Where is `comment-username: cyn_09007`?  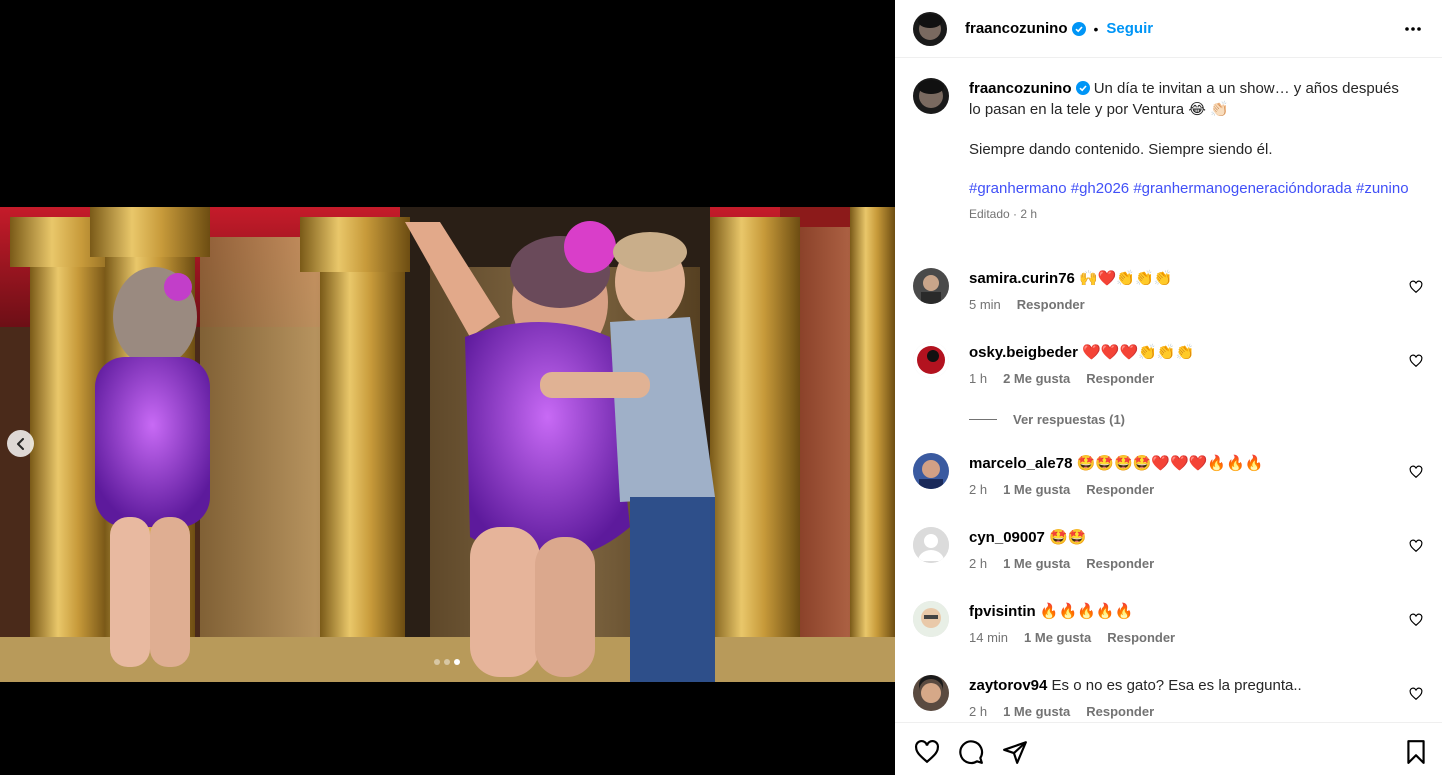
comment-username: cyn_09007 is located at coordinates (1007, 537).